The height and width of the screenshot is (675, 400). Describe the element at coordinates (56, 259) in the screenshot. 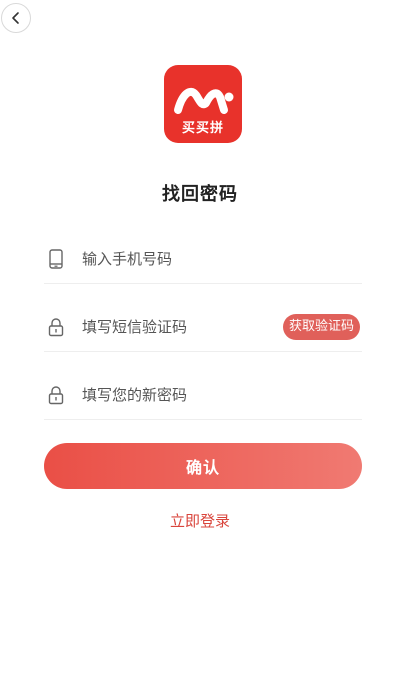

I see `phone-icon` at that location.